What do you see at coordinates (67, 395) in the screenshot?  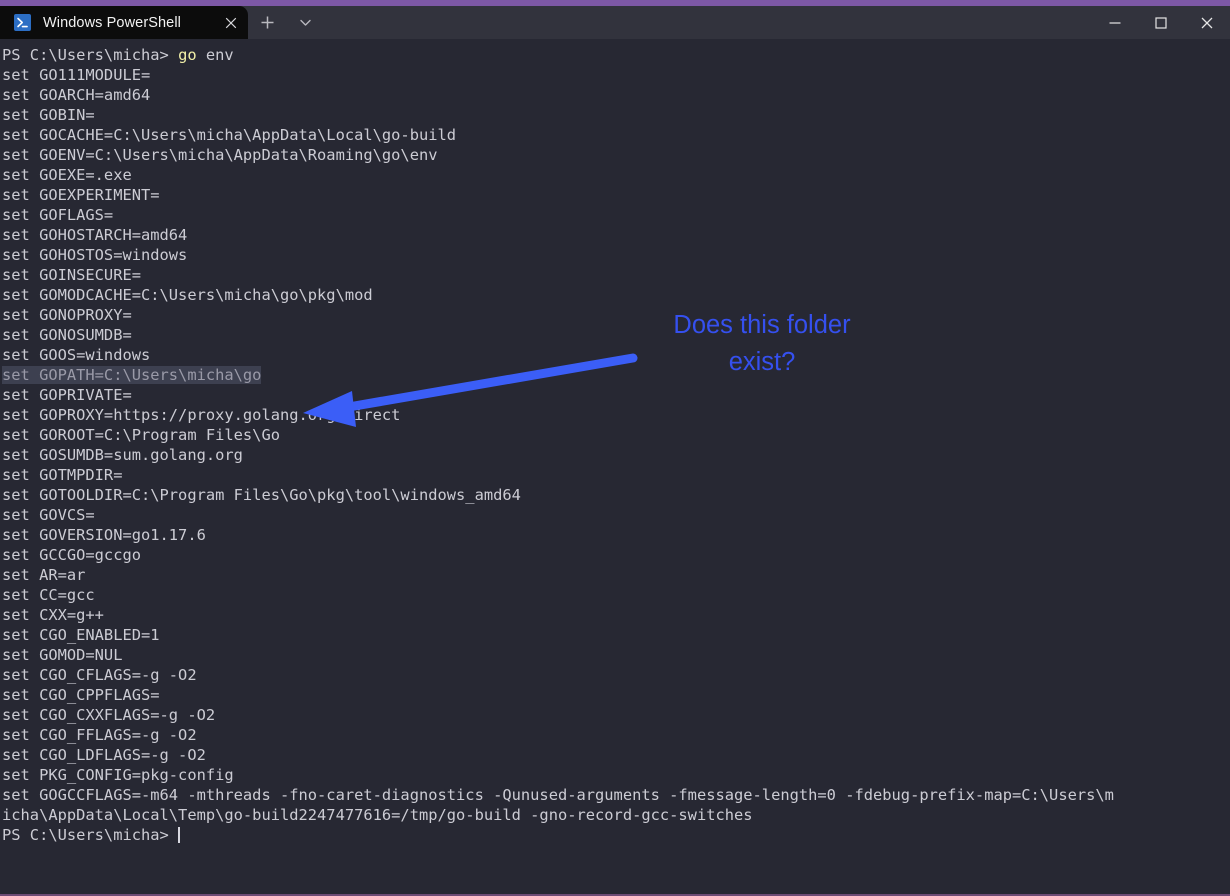 I see `terminal-output-line: set GOPRIVATE=` at bounding box center [67, 395].